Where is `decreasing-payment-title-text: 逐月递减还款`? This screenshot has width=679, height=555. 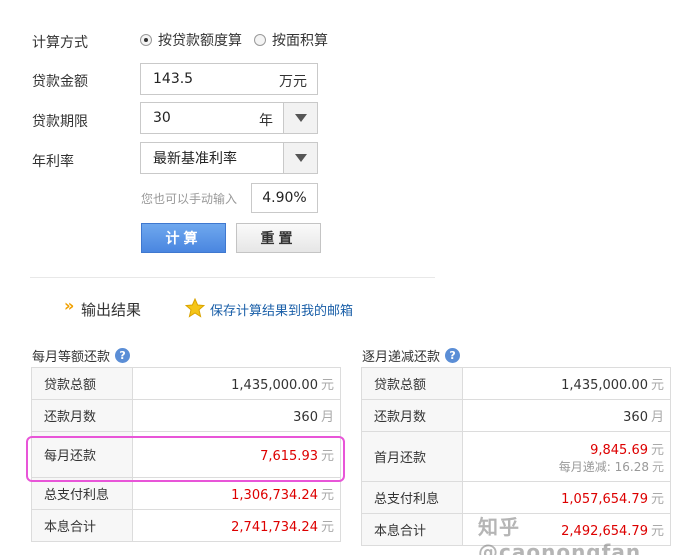
decreasing-payment-title-text: 逐月递减还款 is located at coordinates (401, 357).